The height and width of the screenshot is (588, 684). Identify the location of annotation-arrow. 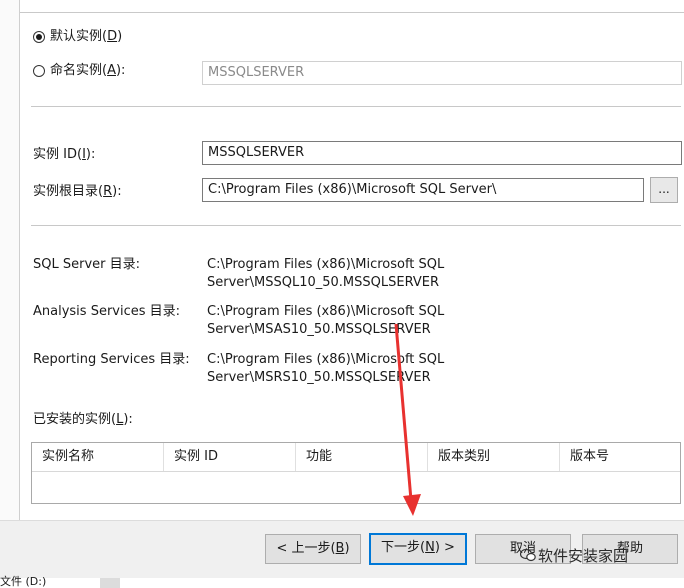
(407, 419).